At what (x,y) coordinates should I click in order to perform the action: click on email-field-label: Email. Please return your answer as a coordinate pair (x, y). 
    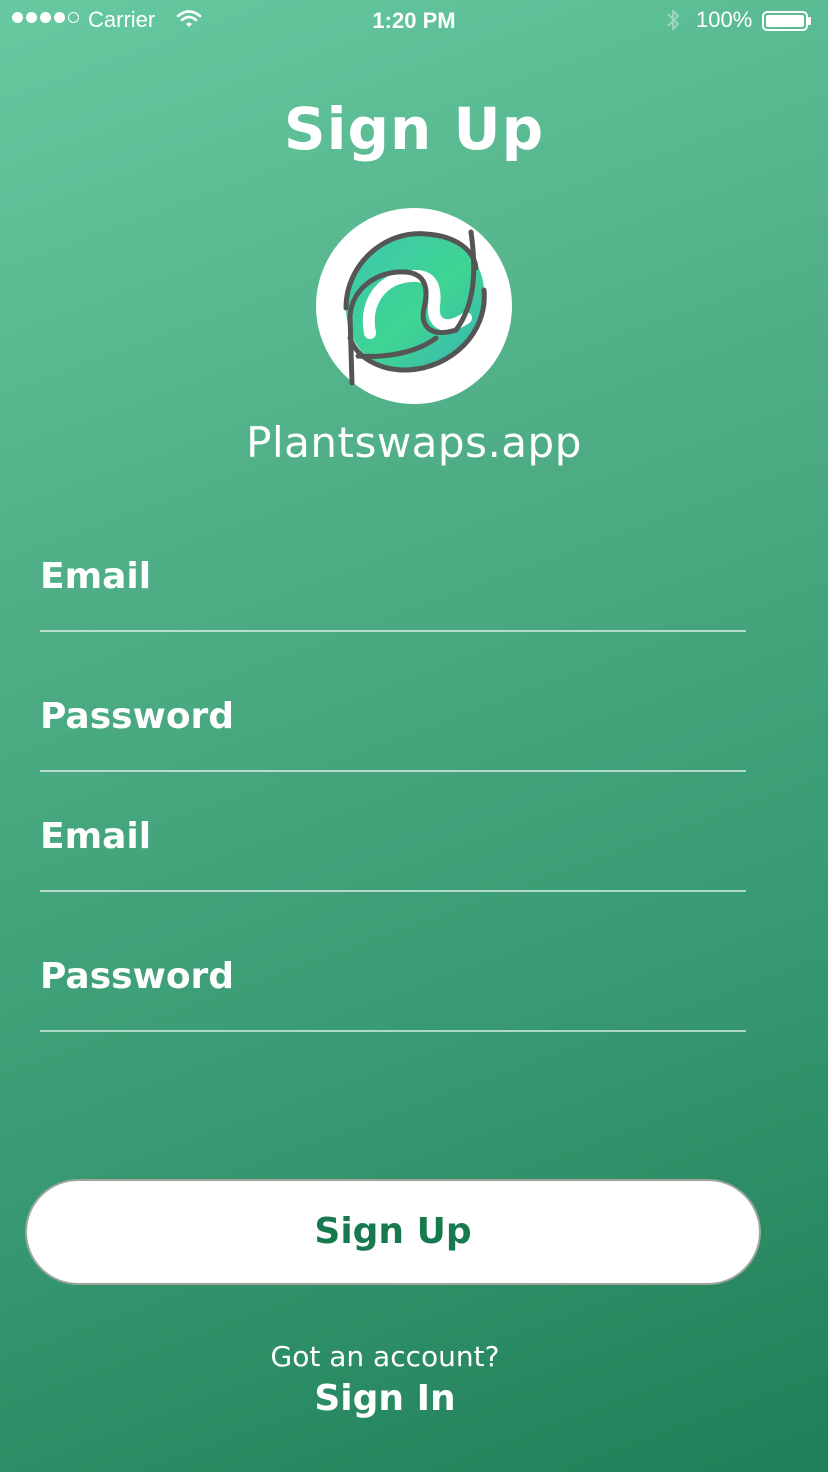
    Looking at the image, I should click on (96, 576).